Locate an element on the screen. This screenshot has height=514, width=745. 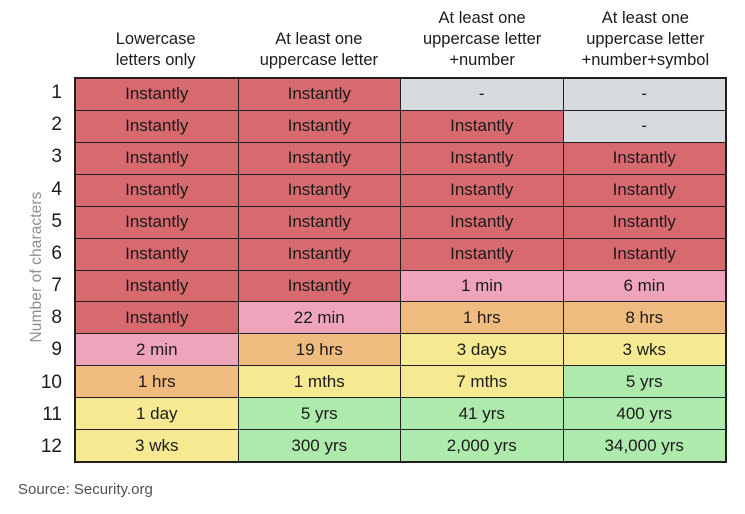
row-number-label: 7 is located at coordinates (56, 286).